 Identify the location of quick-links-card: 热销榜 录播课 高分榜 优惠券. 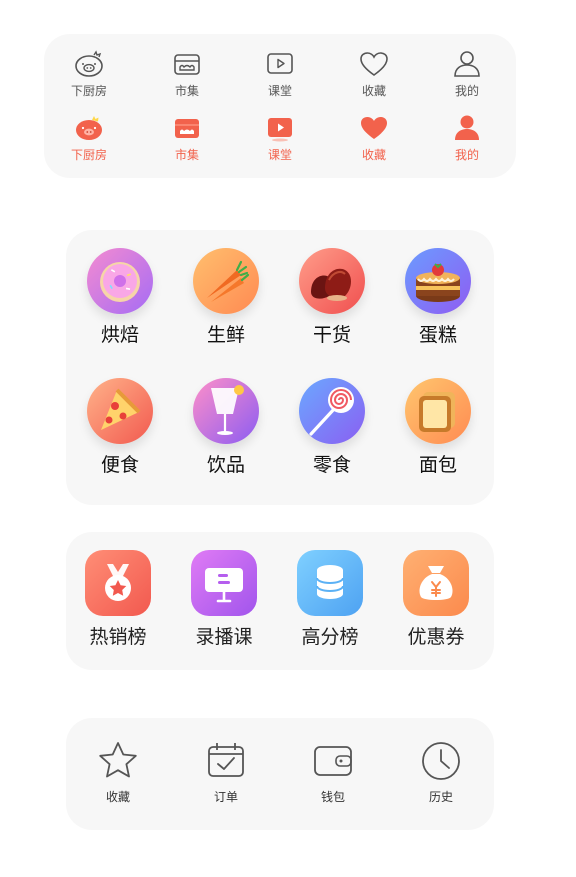
(280, 601).